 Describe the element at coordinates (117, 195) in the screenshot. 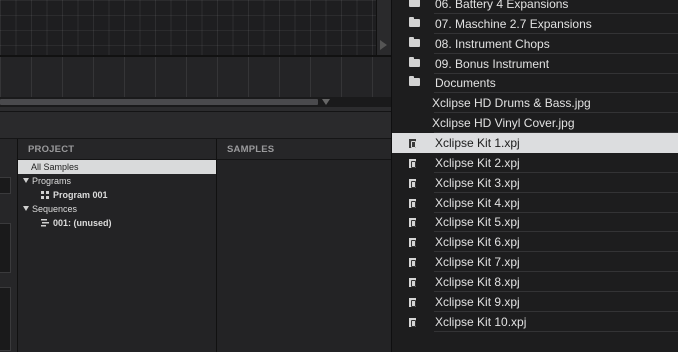

I see `tree-item-program-001: Program 001` at that location.